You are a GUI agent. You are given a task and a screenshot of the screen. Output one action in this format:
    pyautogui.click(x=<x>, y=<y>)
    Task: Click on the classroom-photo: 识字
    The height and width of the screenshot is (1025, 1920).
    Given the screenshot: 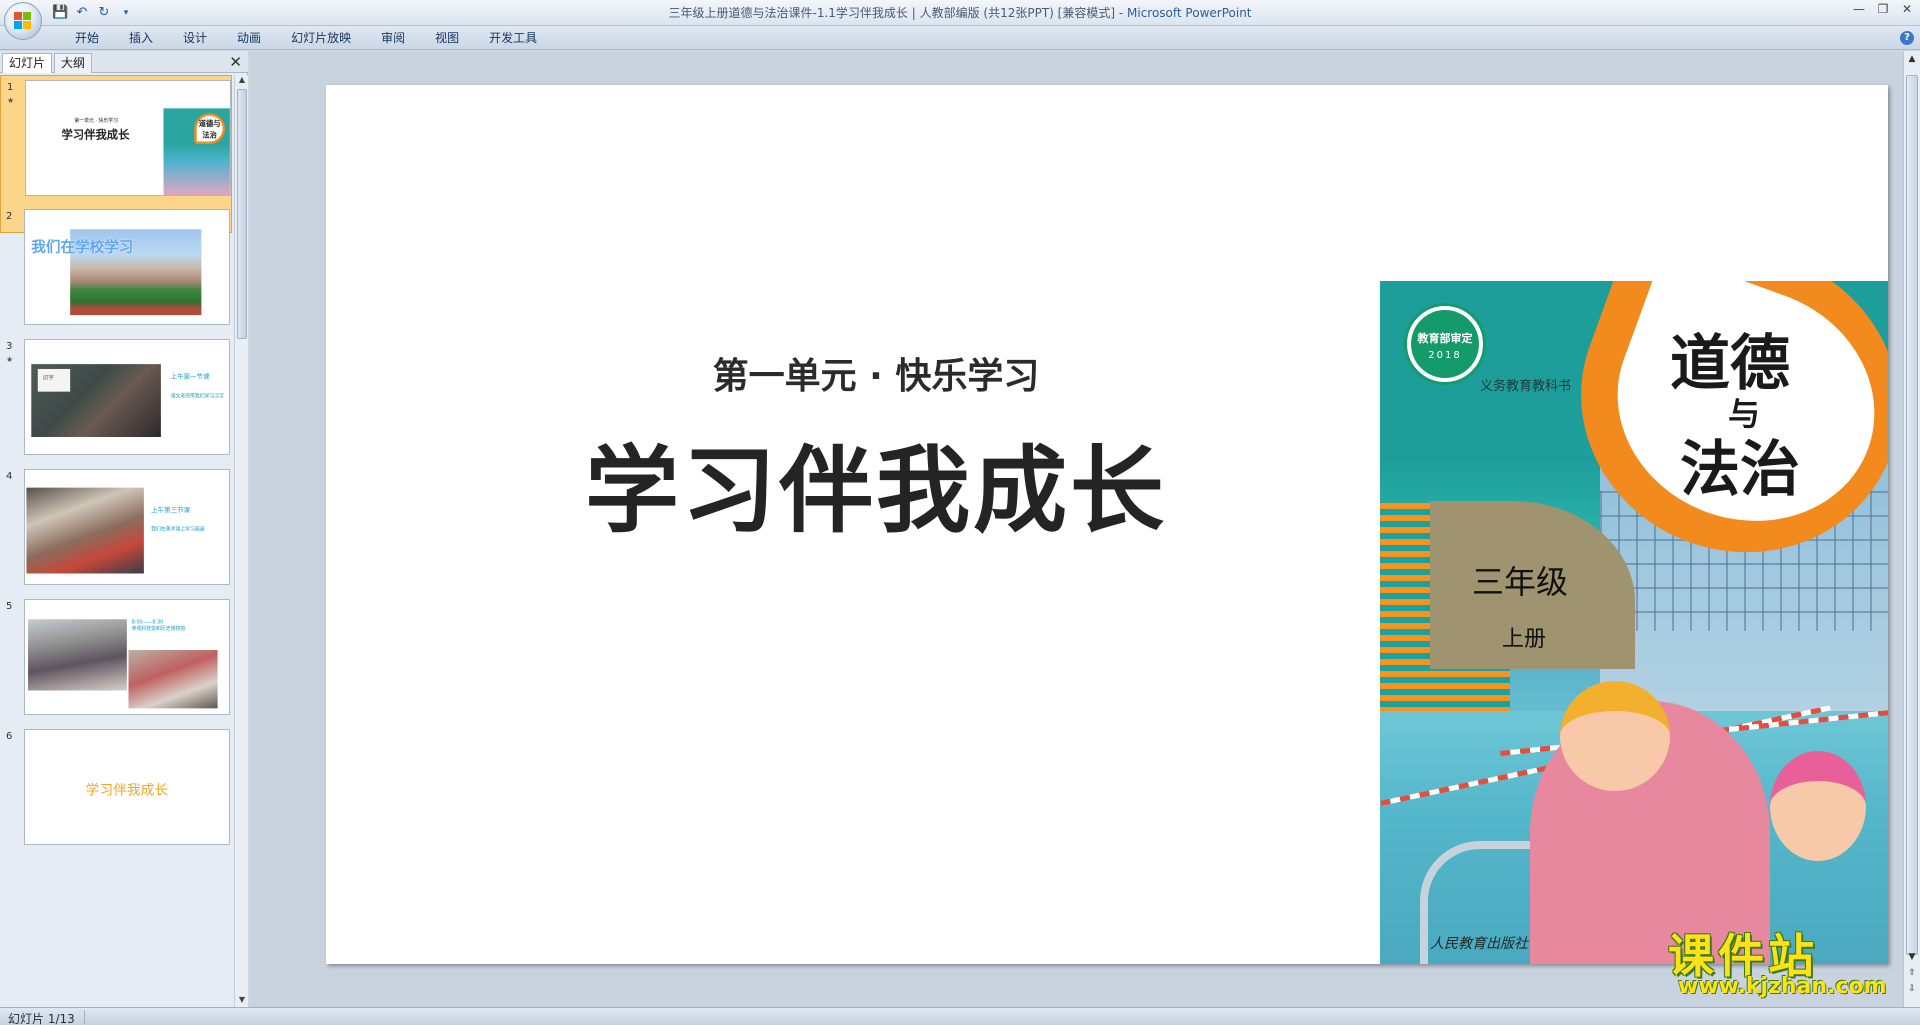 What is the action you would take?
    pyautogui.click(x=96, y=401)
    